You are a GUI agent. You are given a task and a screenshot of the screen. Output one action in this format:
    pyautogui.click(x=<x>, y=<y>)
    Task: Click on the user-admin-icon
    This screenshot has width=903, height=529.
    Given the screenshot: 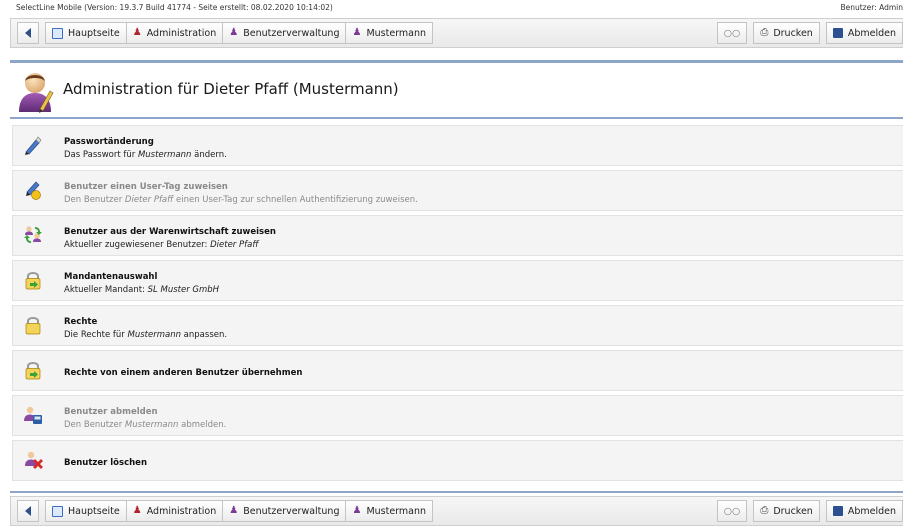 What is the action you would take?
    pyautogui.click(x=36, y=93)
    